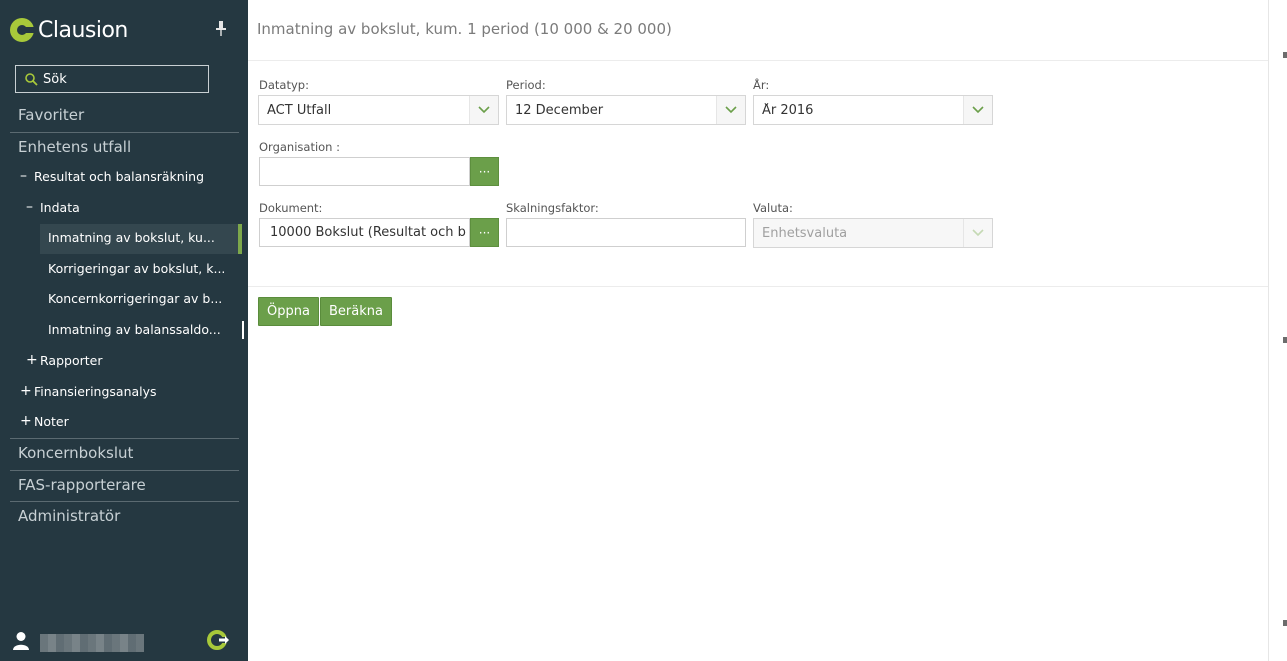 The image size is (1287, 661). What do you see at coordinates (526, 85) in the screenshot?
I see `period-label: Period:` at bounding box center [526, 85].